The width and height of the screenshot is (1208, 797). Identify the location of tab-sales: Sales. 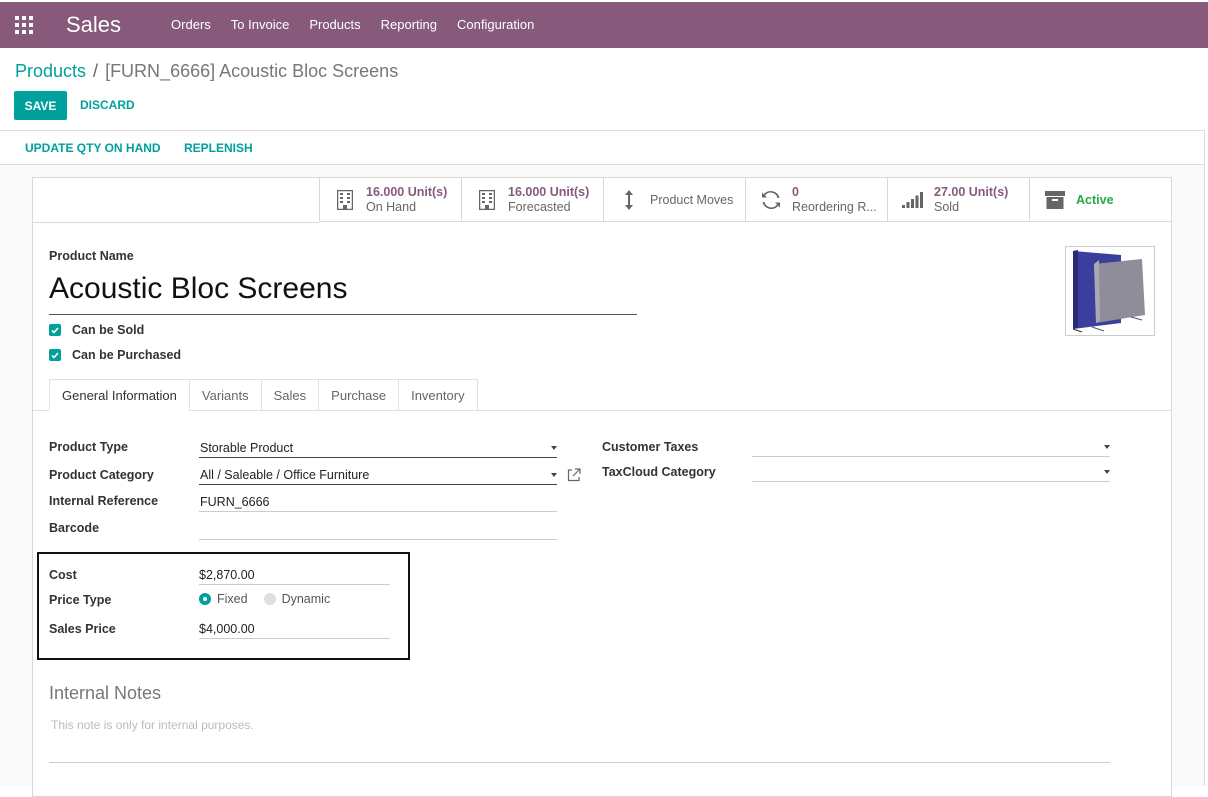
(290, 395).